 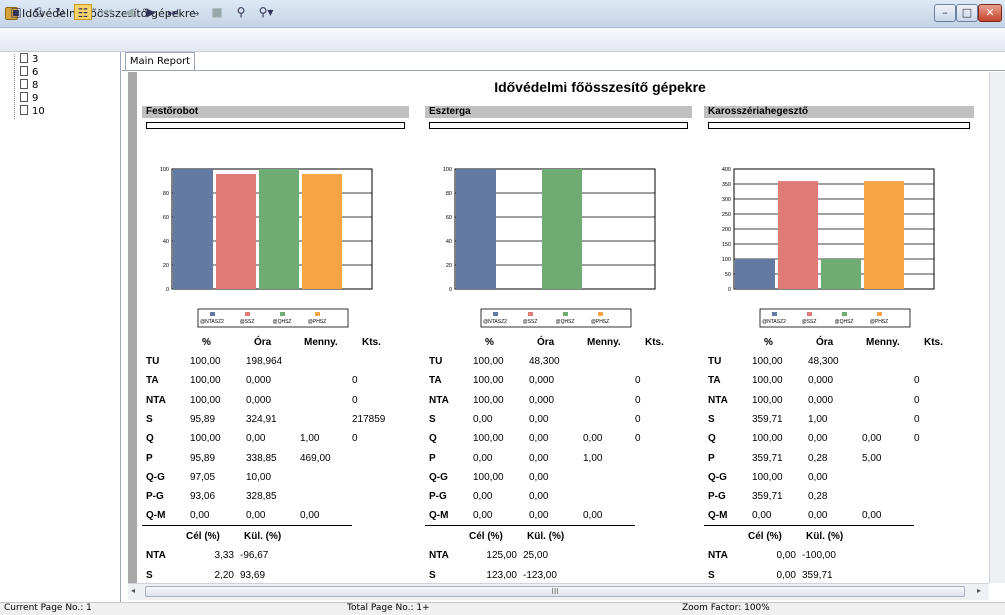 What do you see at coordinates (449, 266) in the screenshot?
I see `y-tick-label: 20` at bounding box center [449, 266].